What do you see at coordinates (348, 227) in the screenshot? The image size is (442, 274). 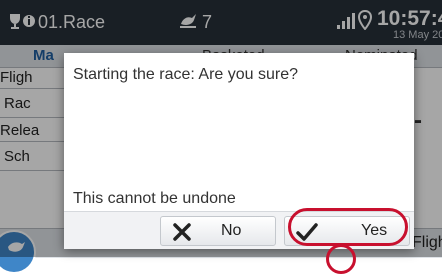 I see `annotation-highlight-ring` at bounding box center [348, 227].